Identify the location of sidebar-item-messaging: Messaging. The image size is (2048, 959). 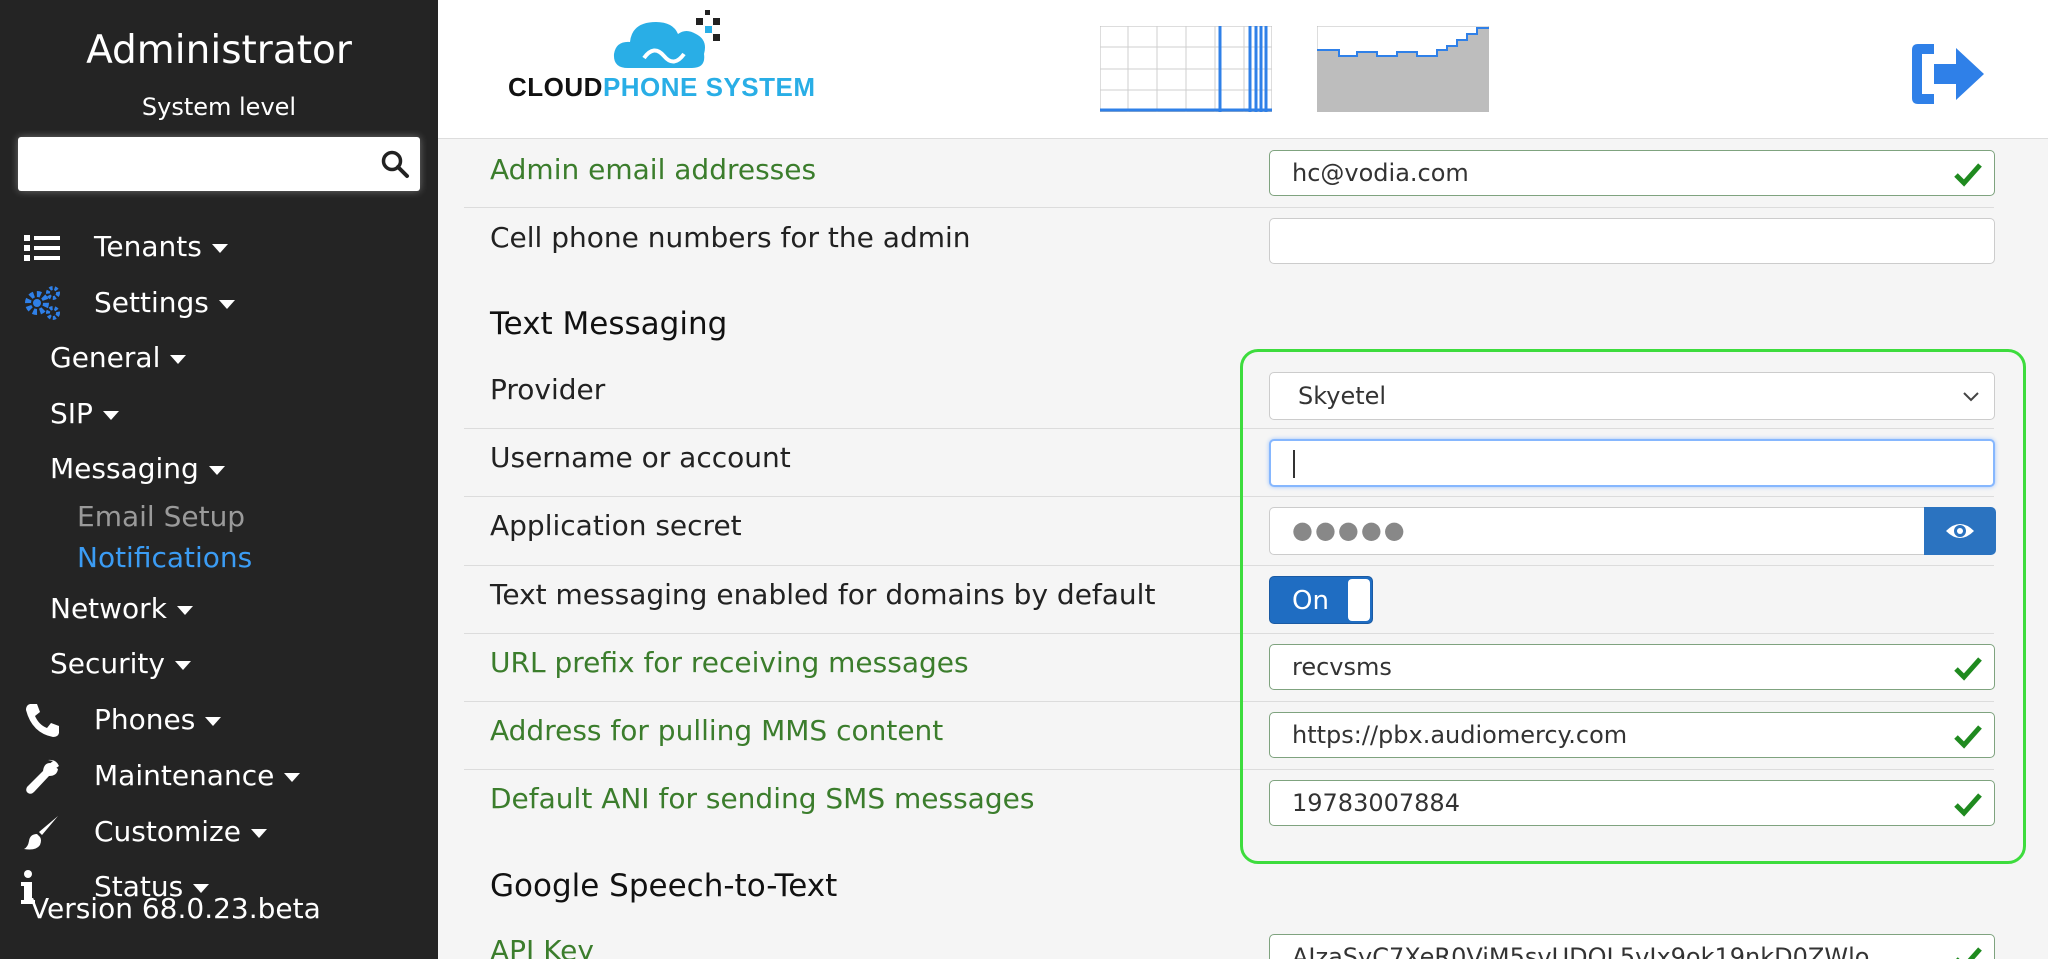
(137, 468).